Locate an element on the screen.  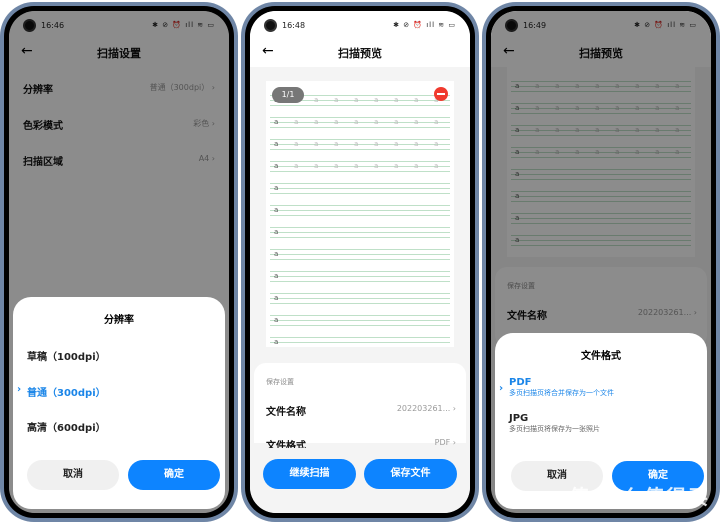
option-draft: 草稿（100dpi） is located at coordinates (66, 355).